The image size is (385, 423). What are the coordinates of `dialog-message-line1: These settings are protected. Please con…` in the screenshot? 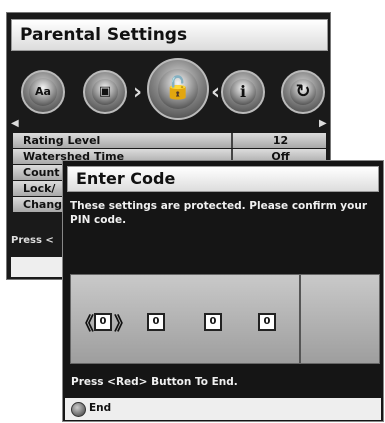 It's located at (219, 206).